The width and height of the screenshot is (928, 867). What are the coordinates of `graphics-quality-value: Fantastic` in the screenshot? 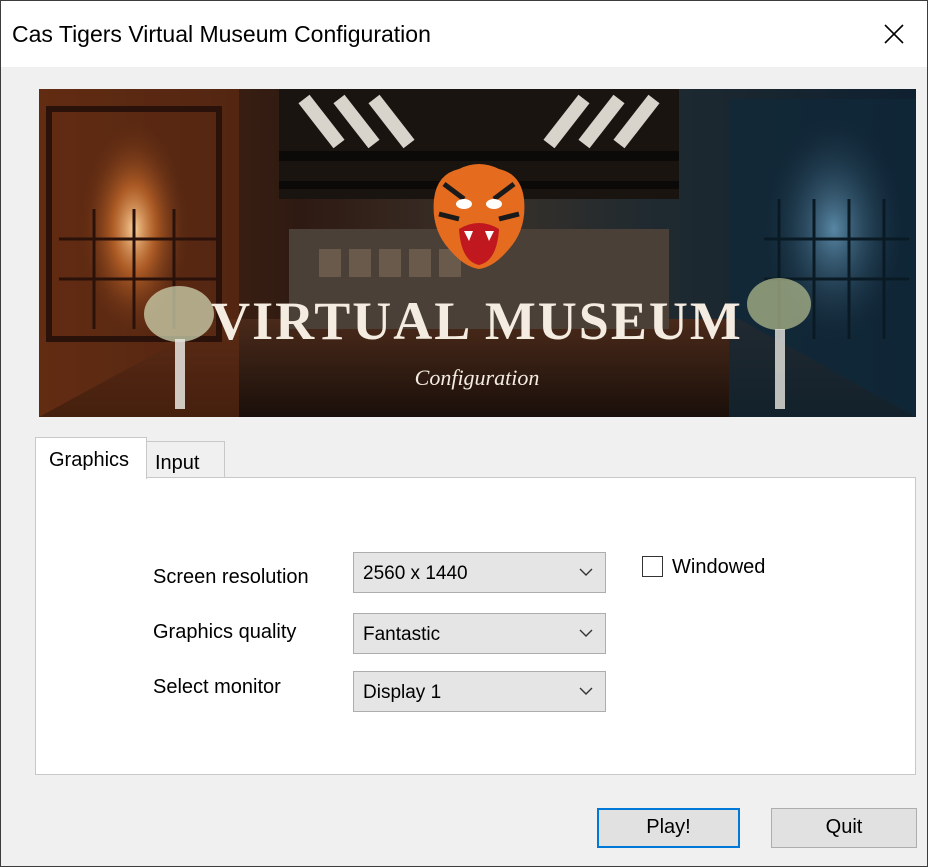 It's located at (402, 634).